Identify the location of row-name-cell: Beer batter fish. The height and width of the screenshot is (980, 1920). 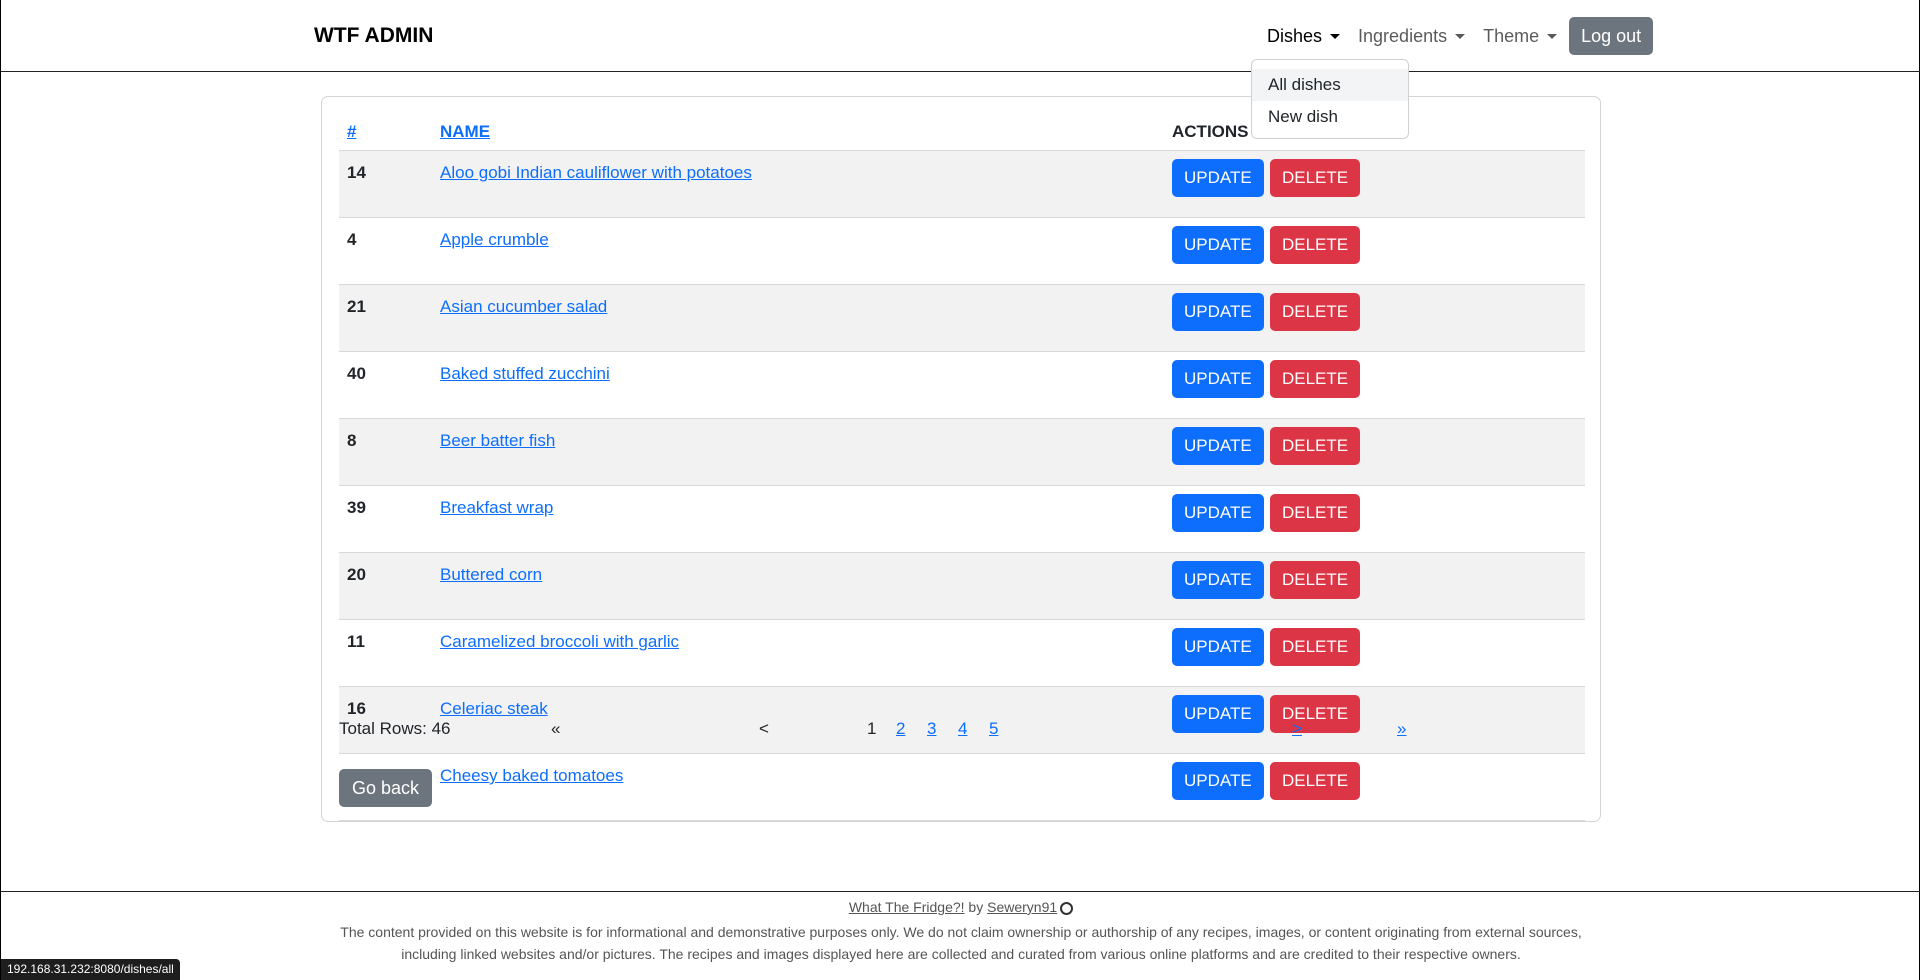
(798, 452).